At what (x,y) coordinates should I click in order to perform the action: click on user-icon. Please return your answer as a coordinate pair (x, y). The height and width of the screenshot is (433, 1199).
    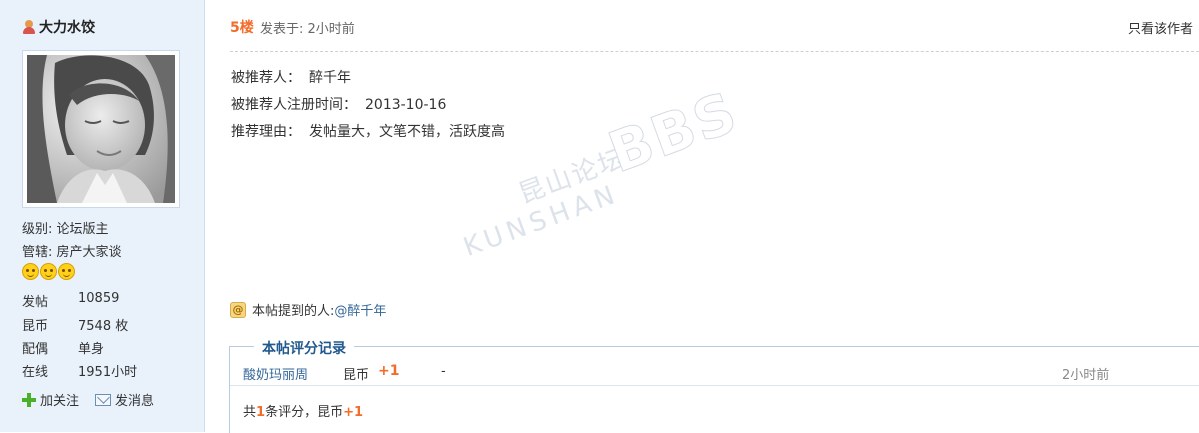
    Looking at the image, I should click on (29, 27).